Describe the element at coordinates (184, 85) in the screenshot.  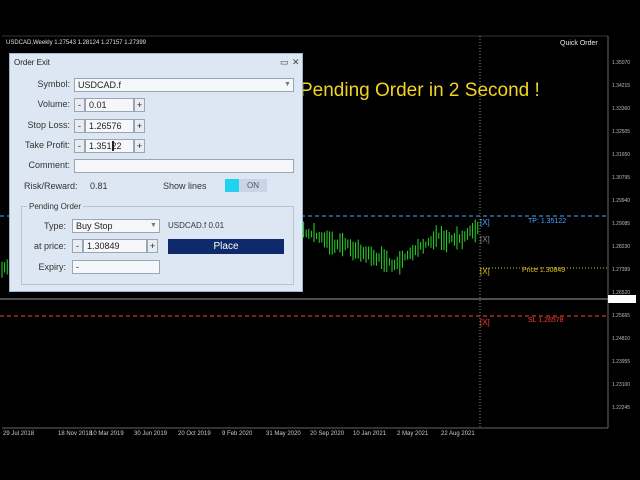
I see `symbol-select: USDCAD.f` at that location.